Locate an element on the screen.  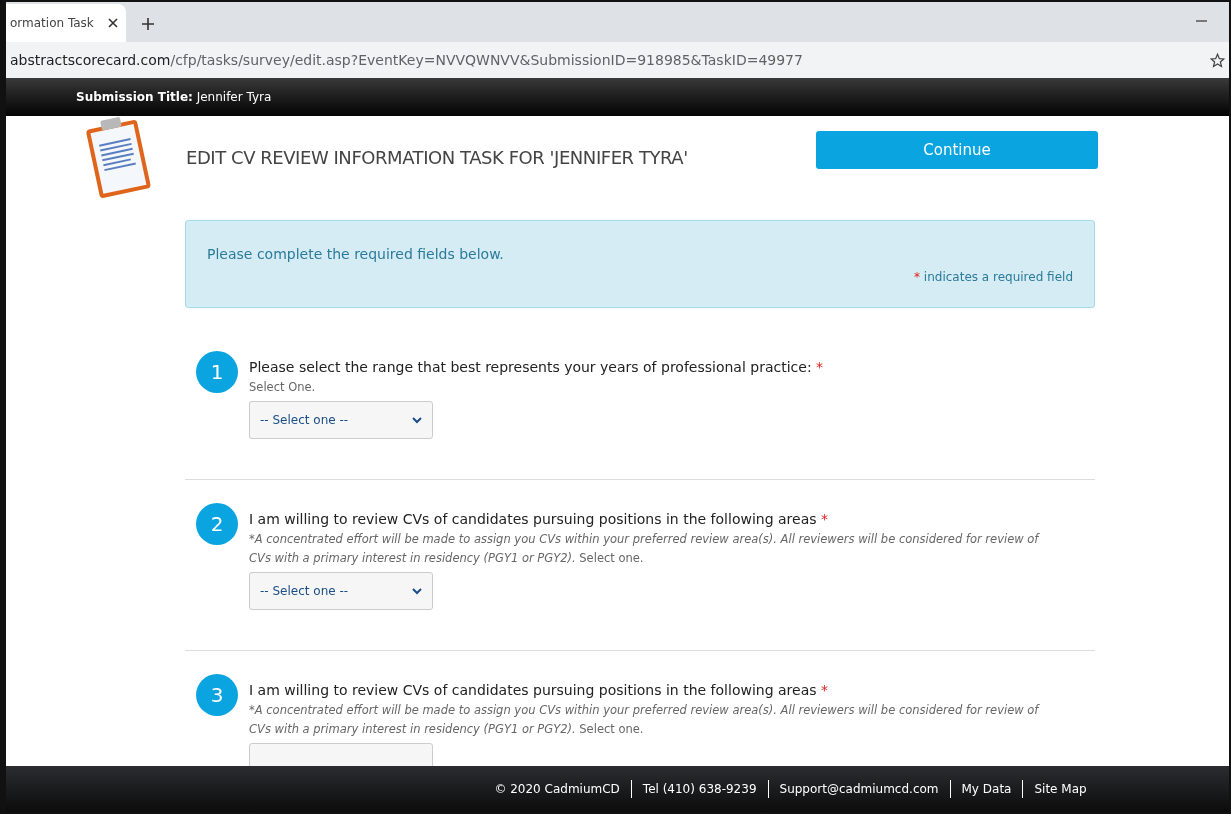
step-number: 3 is located at coordinates (217, 695).